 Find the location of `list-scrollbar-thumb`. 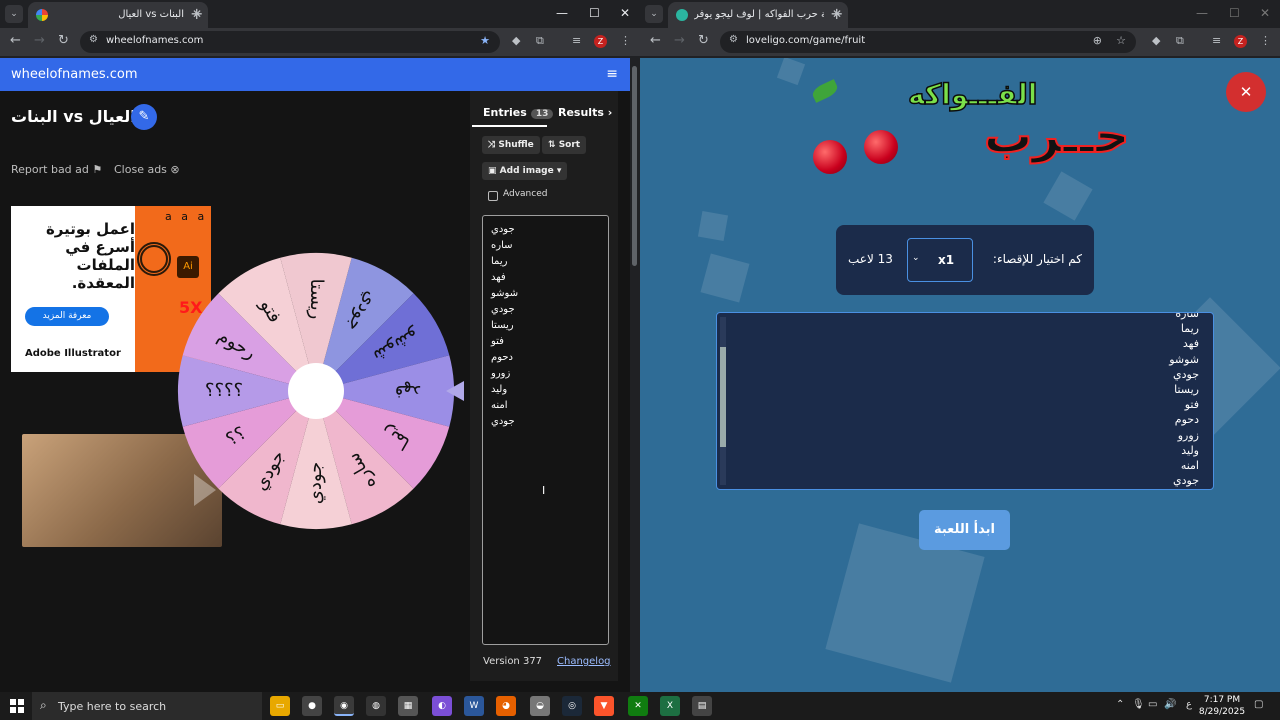

list-scrollbar-thumb is located at coordinates (723, 397).